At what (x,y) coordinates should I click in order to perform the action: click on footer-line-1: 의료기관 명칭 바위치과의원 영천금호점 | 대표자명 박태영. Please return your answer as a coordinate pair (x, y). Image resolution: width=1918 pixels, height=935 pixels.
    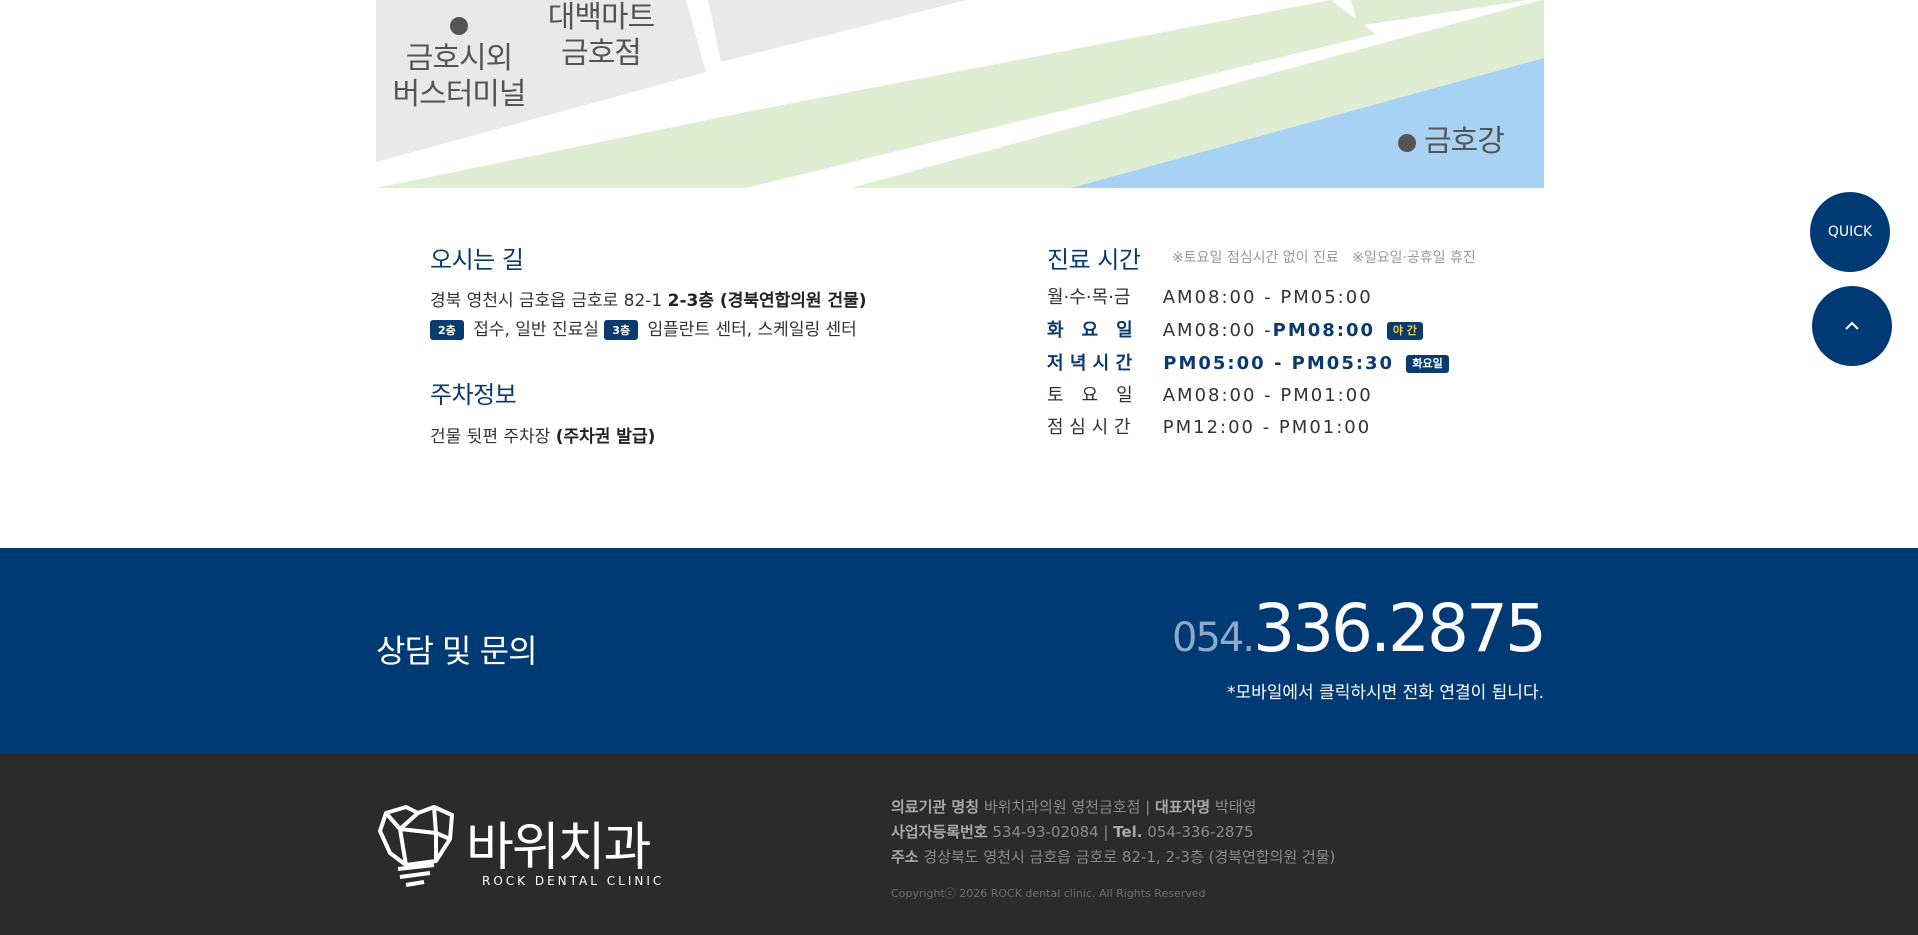
    Looking at the image, I should click on (1074, 807).